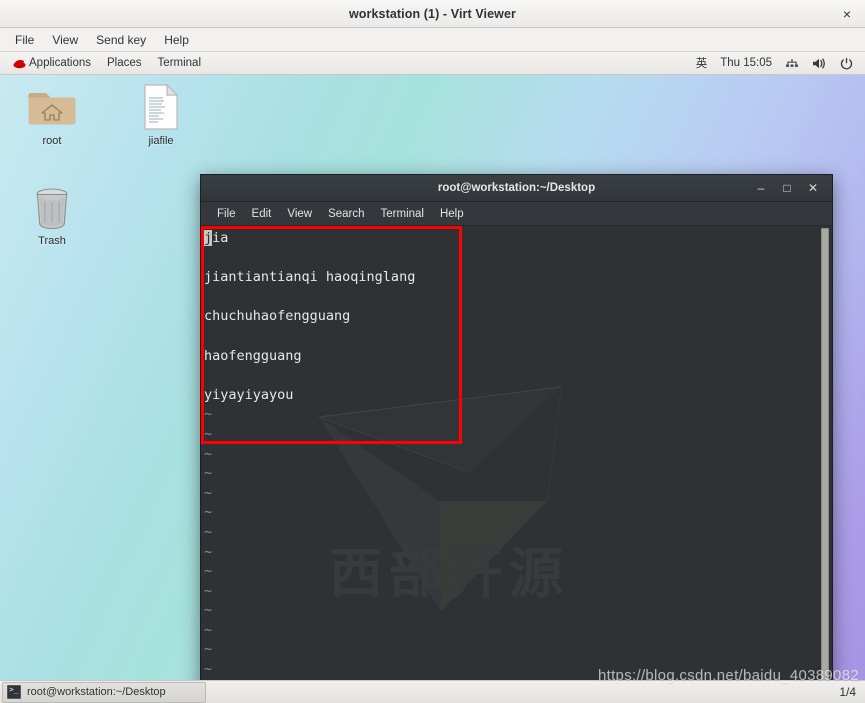  What do you see at coordinates (819, 63) in the screenshot?
I see `volume-icon` at bounding box center [819, 63].